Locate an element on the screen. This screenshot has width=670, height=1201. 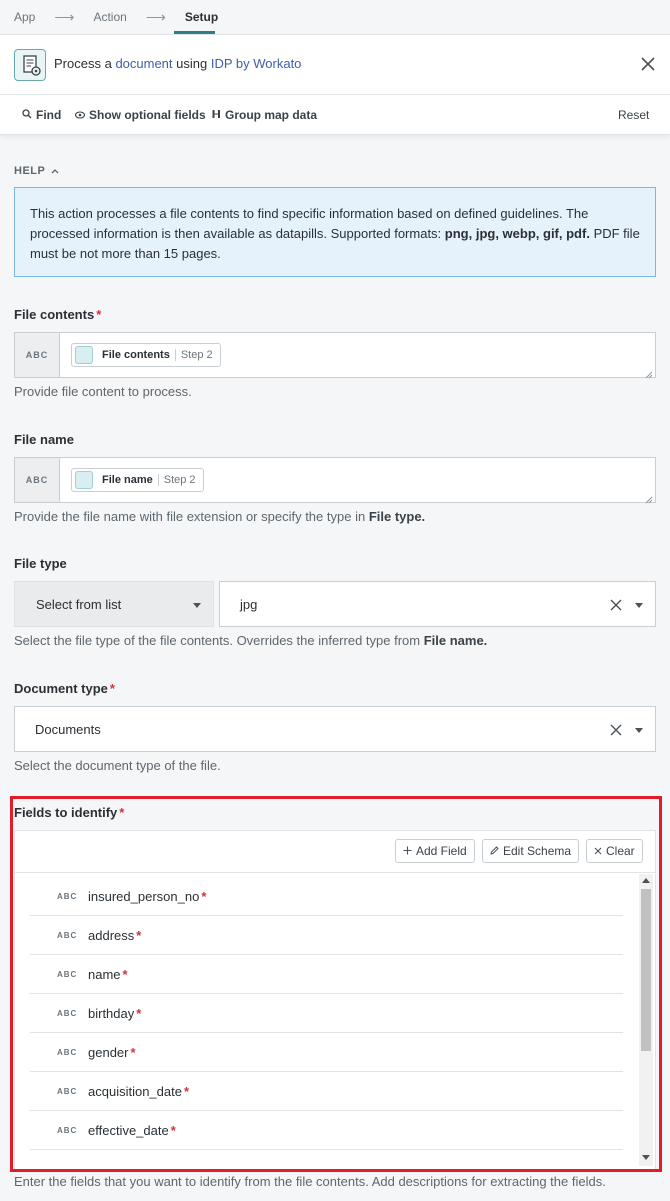
document-type-hint: Select the document type of the file. is located at coordinates (117, 765).